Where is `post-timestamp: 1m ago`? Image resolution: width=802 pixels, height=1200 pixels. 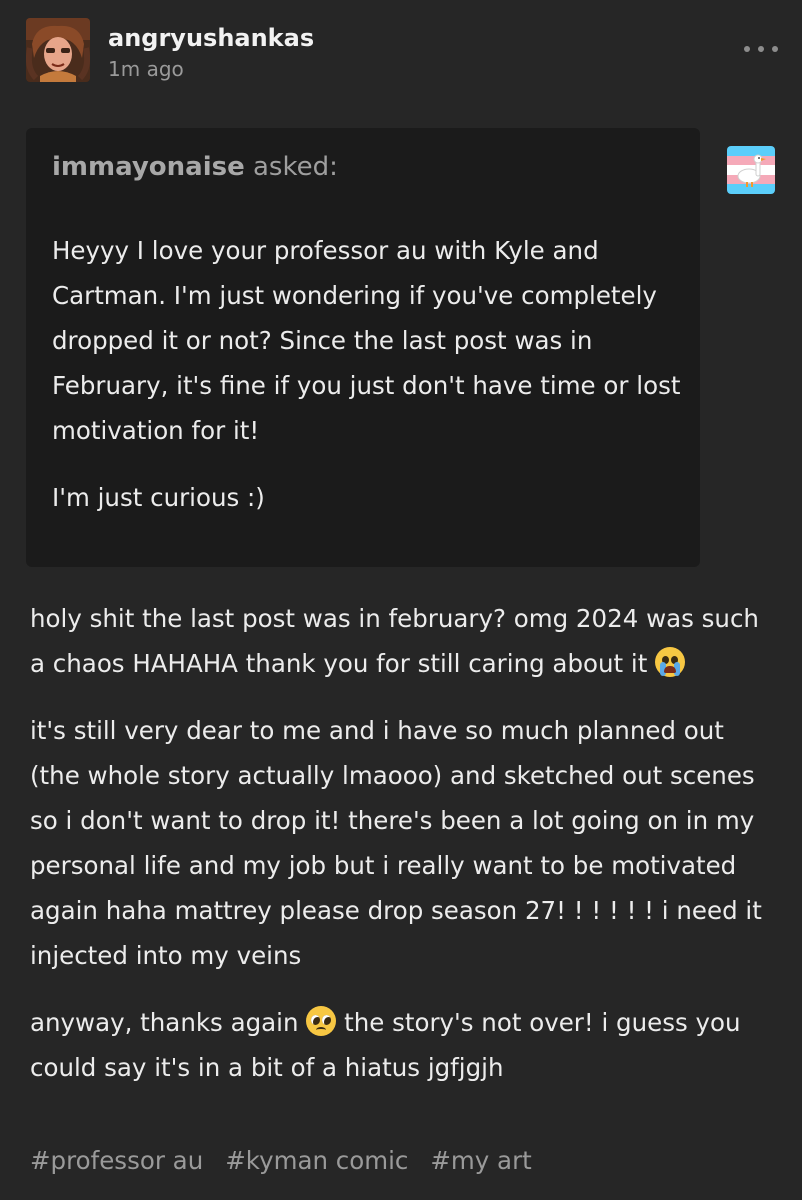
post-timestamp: 1m ago is located at coordinates (146, 69).